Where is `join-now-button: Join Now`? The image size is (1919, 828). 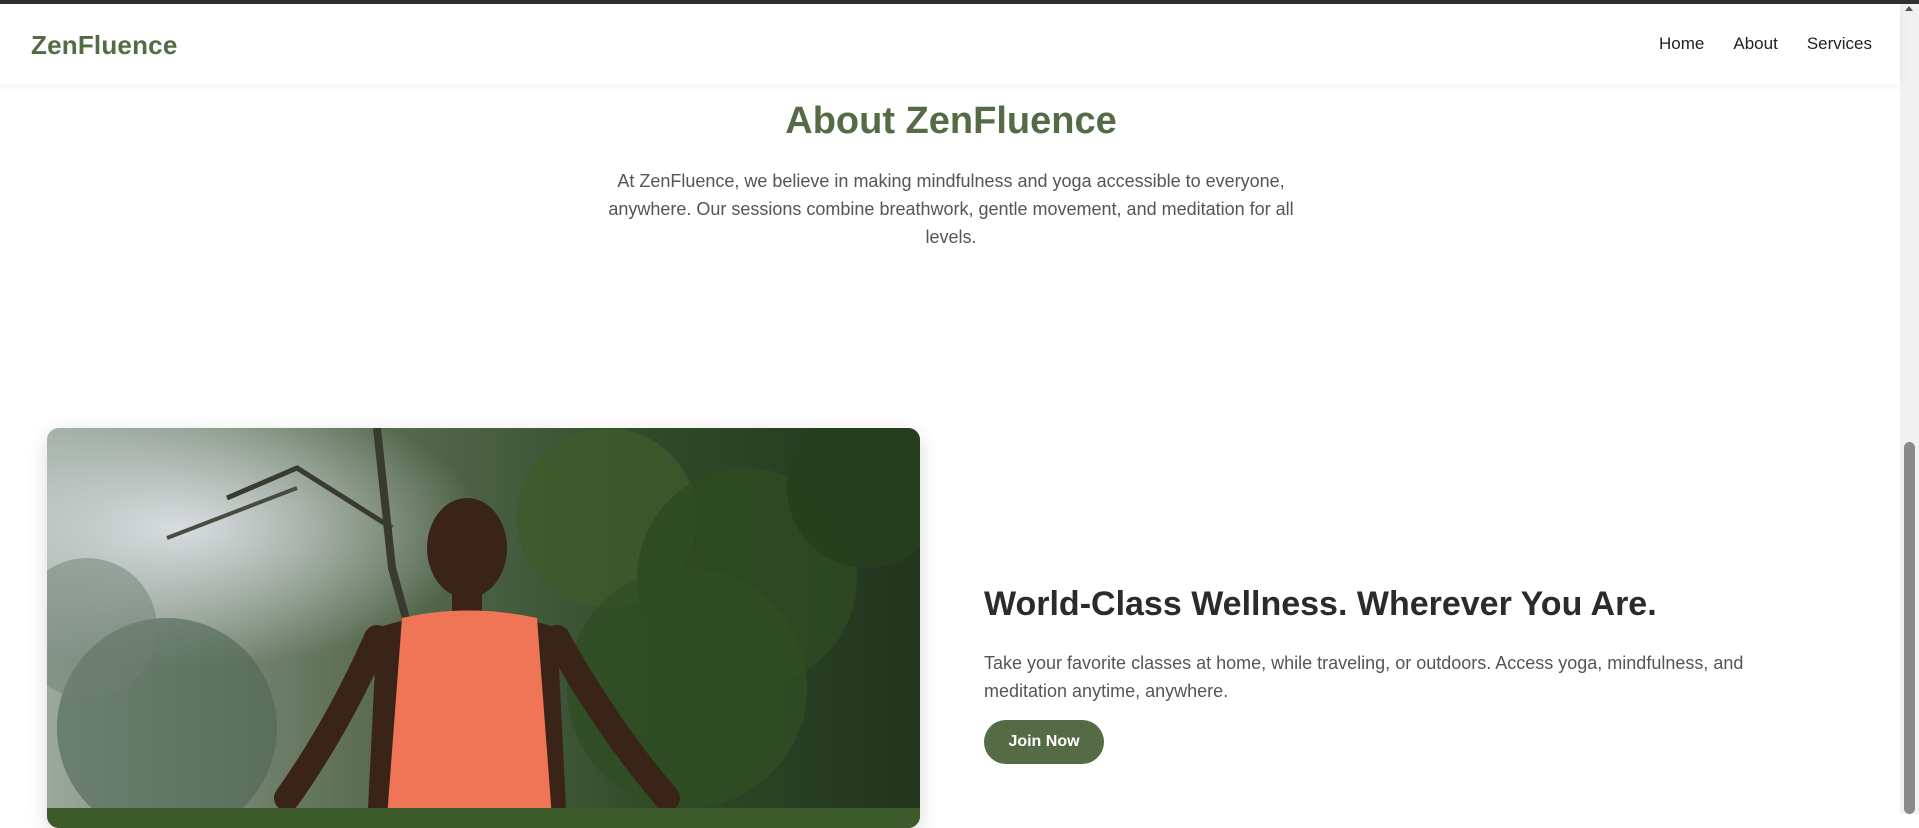 join-now-button: Join Now is located at coordinates (1044, 742).